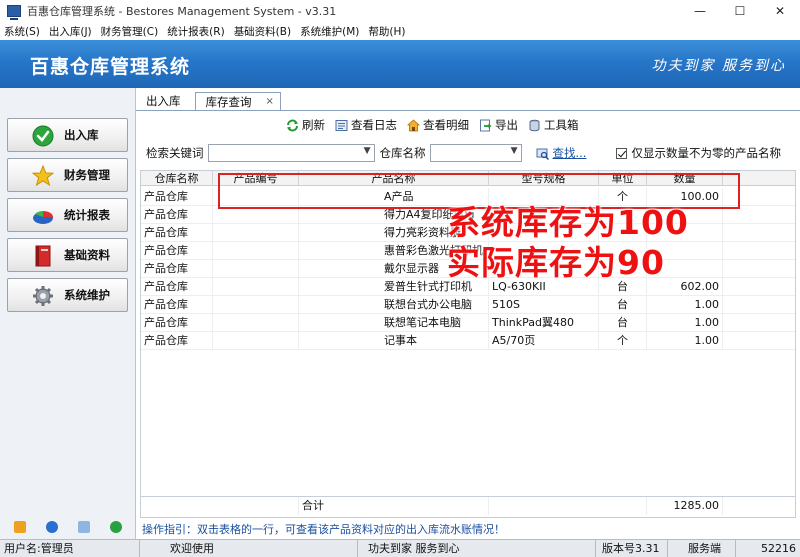 The height and width of the screenshot is (557, 800). Describe the element at coordinates (367, 151) in the screenshot. I see `chevron-down-icon: ▼` at that location.